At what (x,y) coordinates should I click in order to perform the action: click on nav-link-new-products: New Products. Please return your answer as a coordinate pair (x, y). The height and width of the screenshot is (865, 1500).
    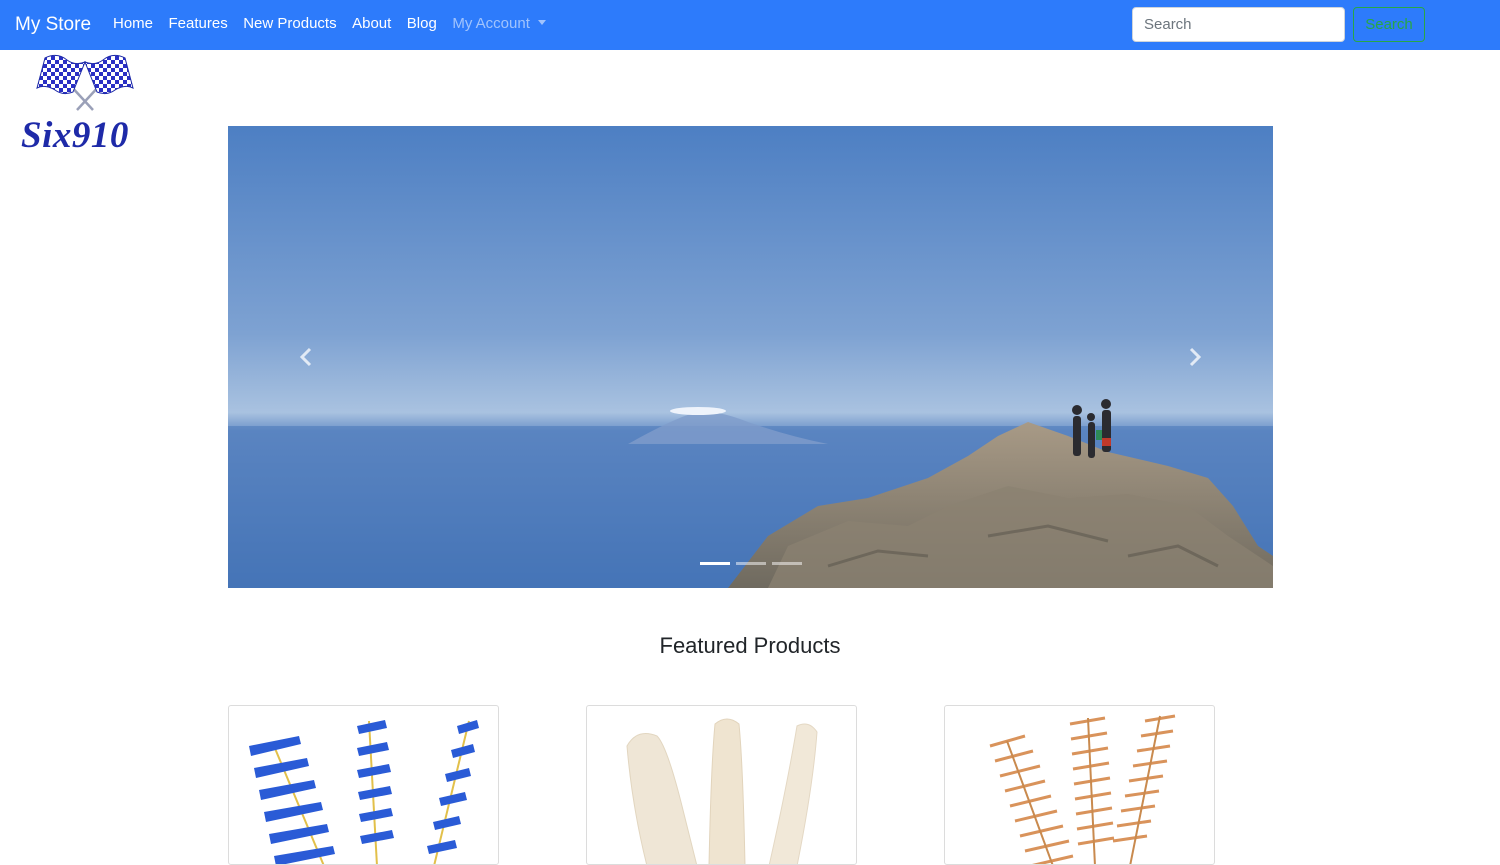
    Looking at the image, I should click on (289, 24).